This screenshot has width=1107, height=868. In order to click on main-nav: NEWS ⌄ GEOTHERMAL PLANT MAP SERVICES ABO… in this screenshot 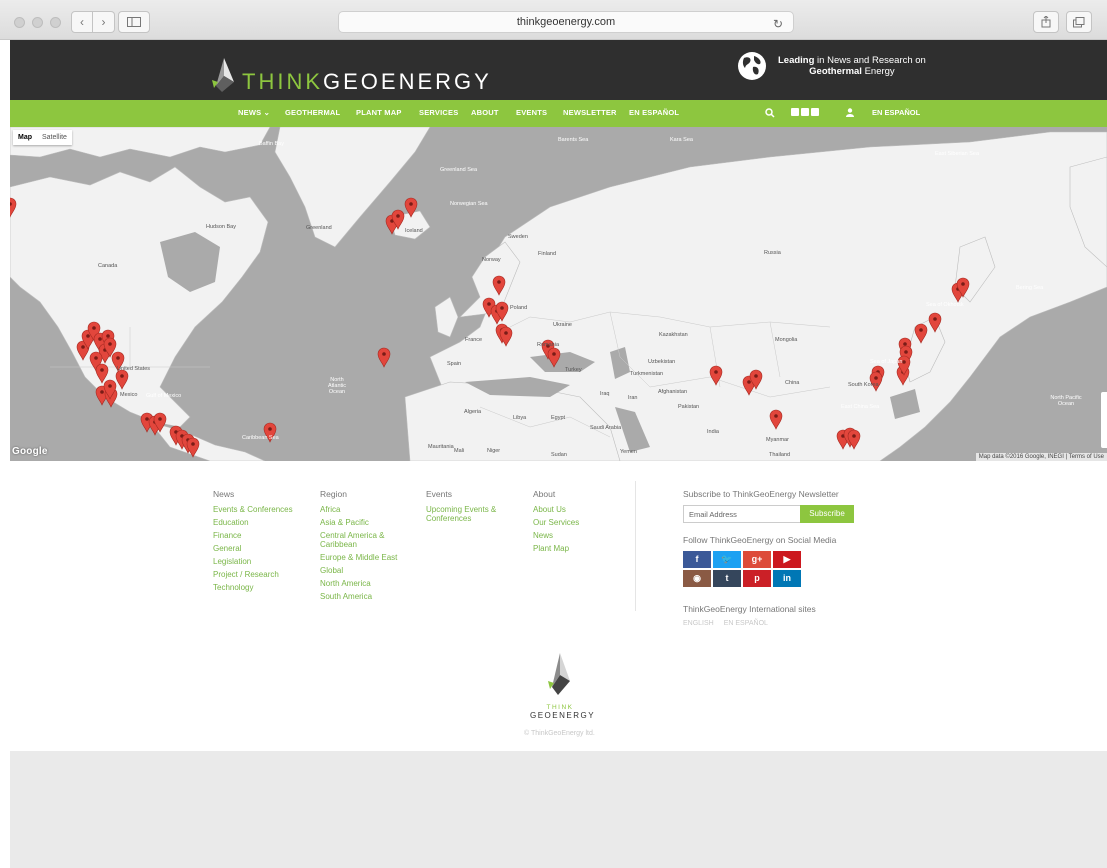, I will do `click(558, 113)`.